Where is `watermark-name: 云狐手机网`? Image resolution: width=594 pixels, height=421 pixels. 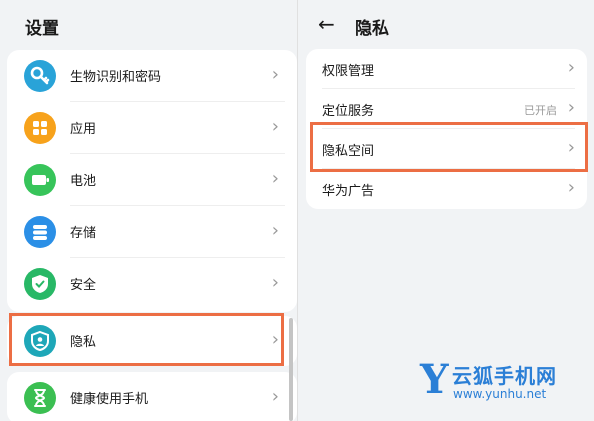 watermark-name: 云狐手机网 is located at coordinates (504, 376).